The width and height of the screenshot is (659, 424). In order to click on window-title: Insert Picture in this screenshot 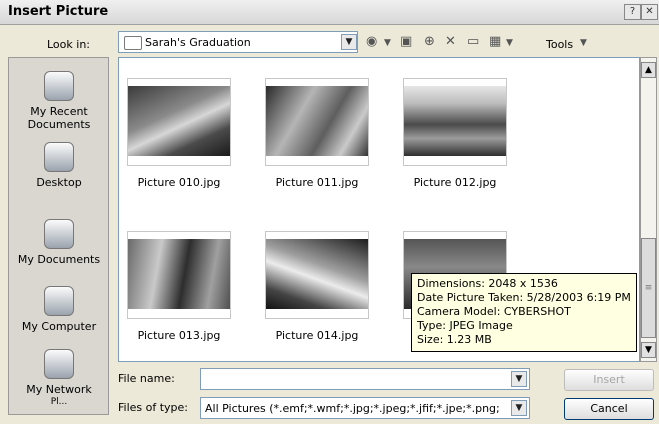, I will do `click(58, 11)`.